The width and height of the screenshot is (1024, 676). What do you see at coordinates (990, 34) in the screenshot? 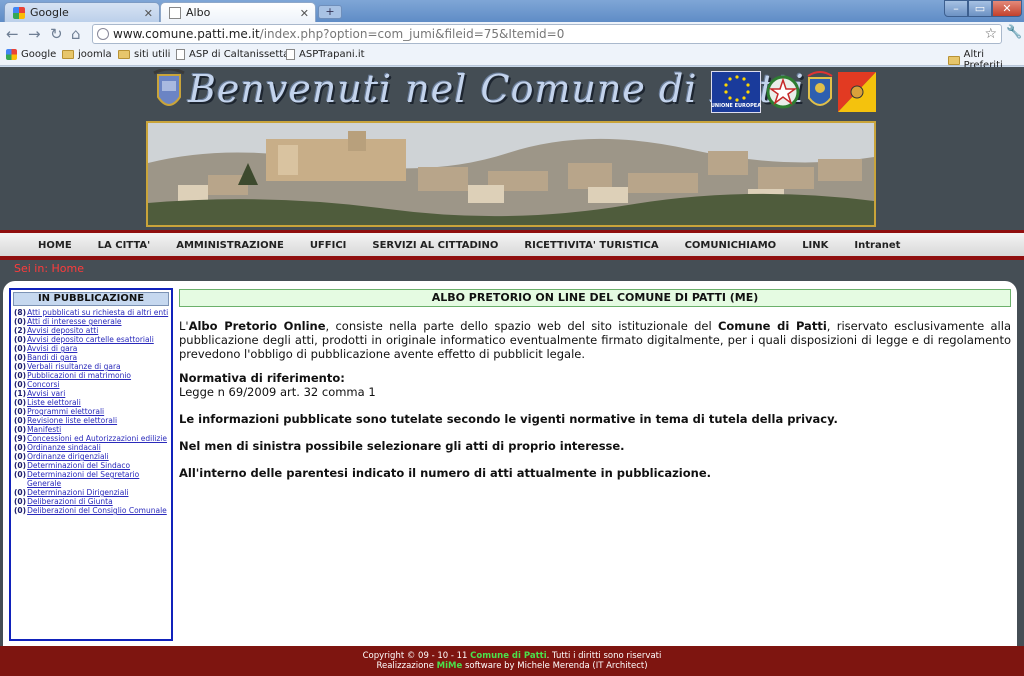
I see `star-icon: ☆` at bounding box center [990, 34].